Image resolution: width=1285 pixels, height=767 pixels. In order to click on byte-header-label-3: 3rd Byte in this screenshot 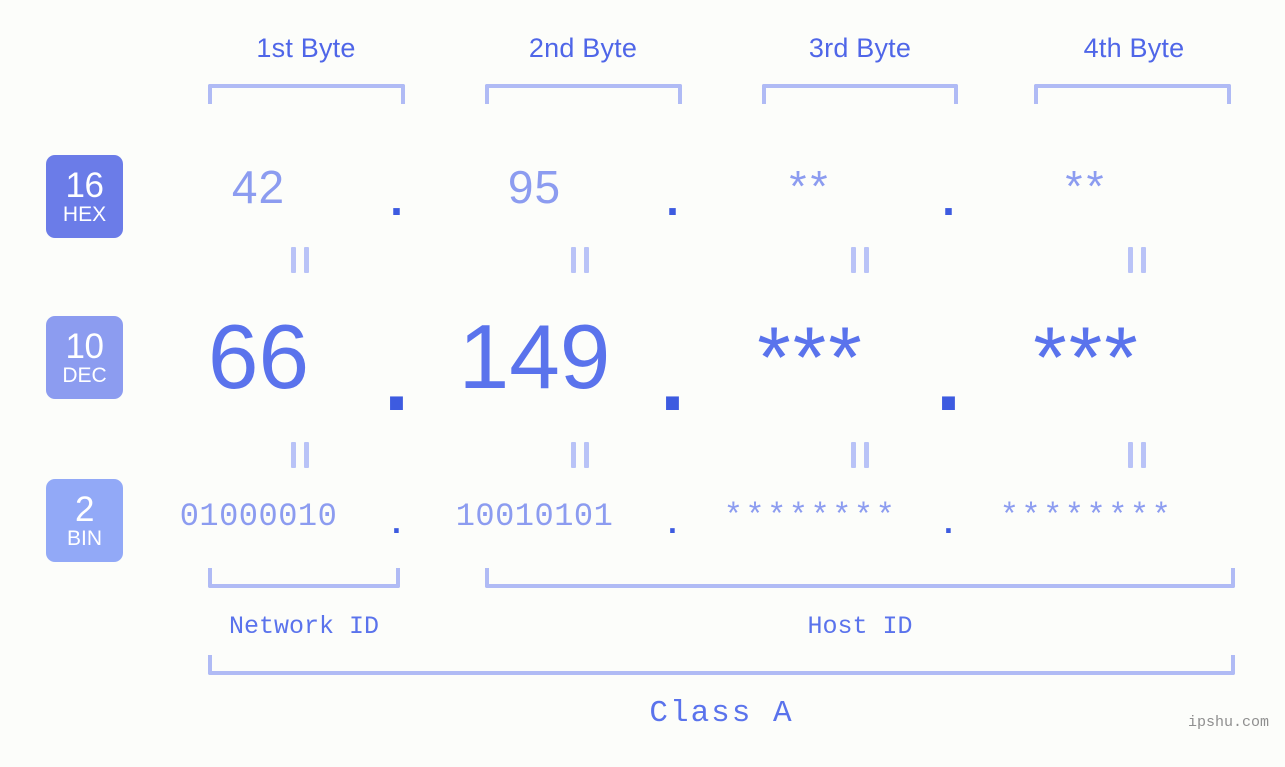, I will do `click(860, 48)`.